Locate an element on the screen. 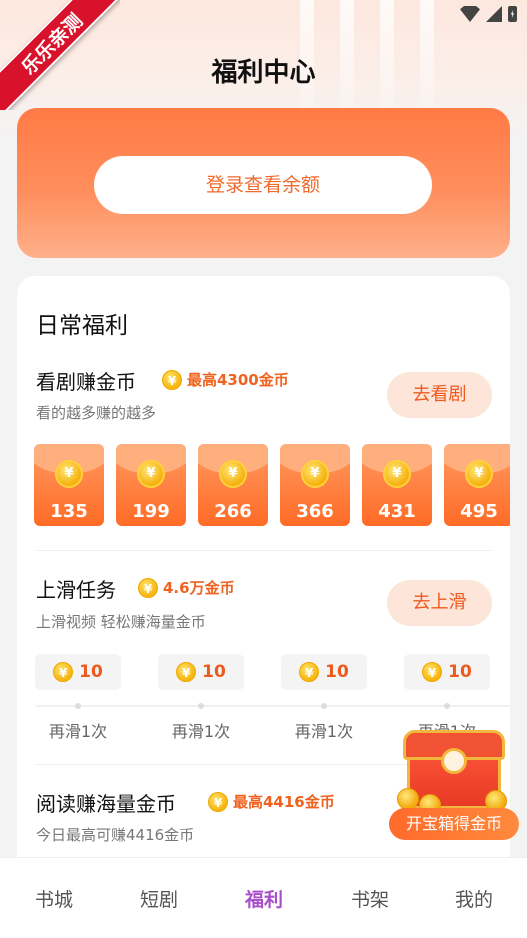 This screenshot has height=938, width=527. signal-icon is located at coordinates (494, 14).